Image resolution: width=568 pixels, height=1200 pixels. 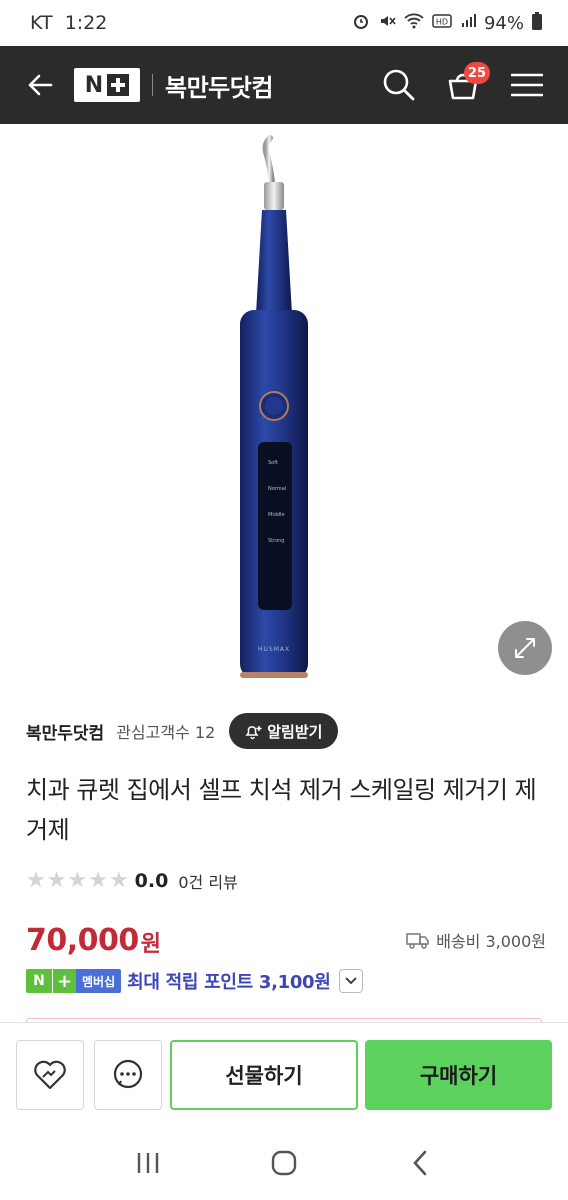 I want to click on device-mode-middle: Middle, so click(x=276, y=515).